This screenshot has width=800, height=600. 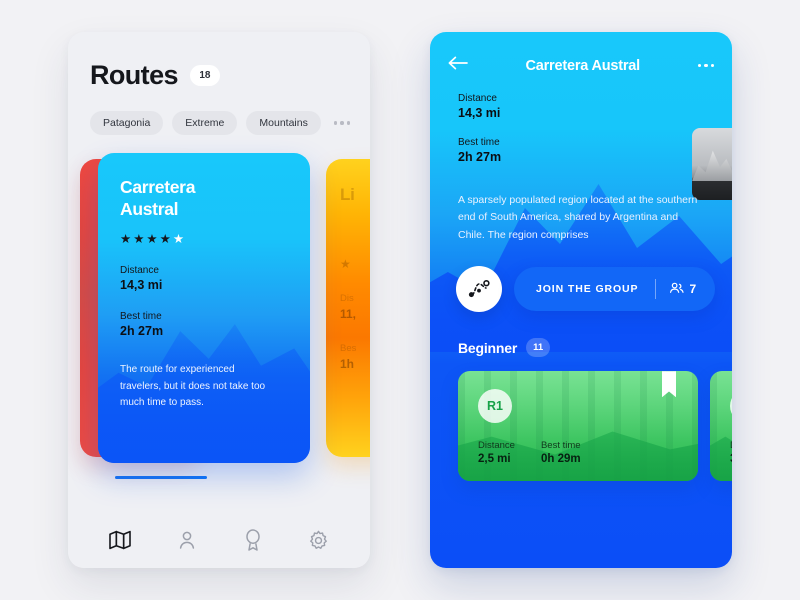 I want to click on routes-count-badge: 18, so click(x=204, y=75).